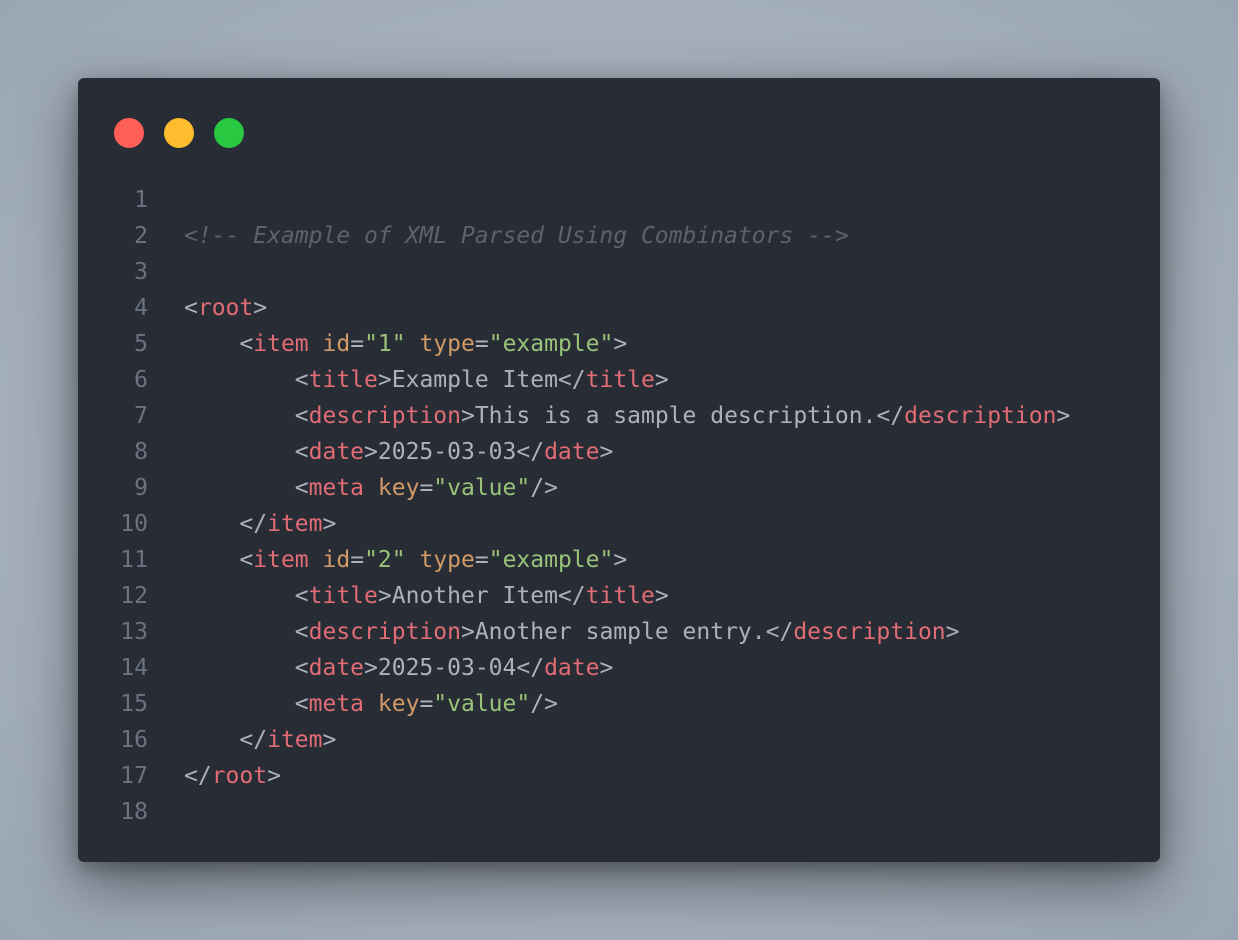 The image size is (1238, 940). Describe the element at coordinates (619, 740) in the screenshot. I see `code-line: 16 </item>` at that location.